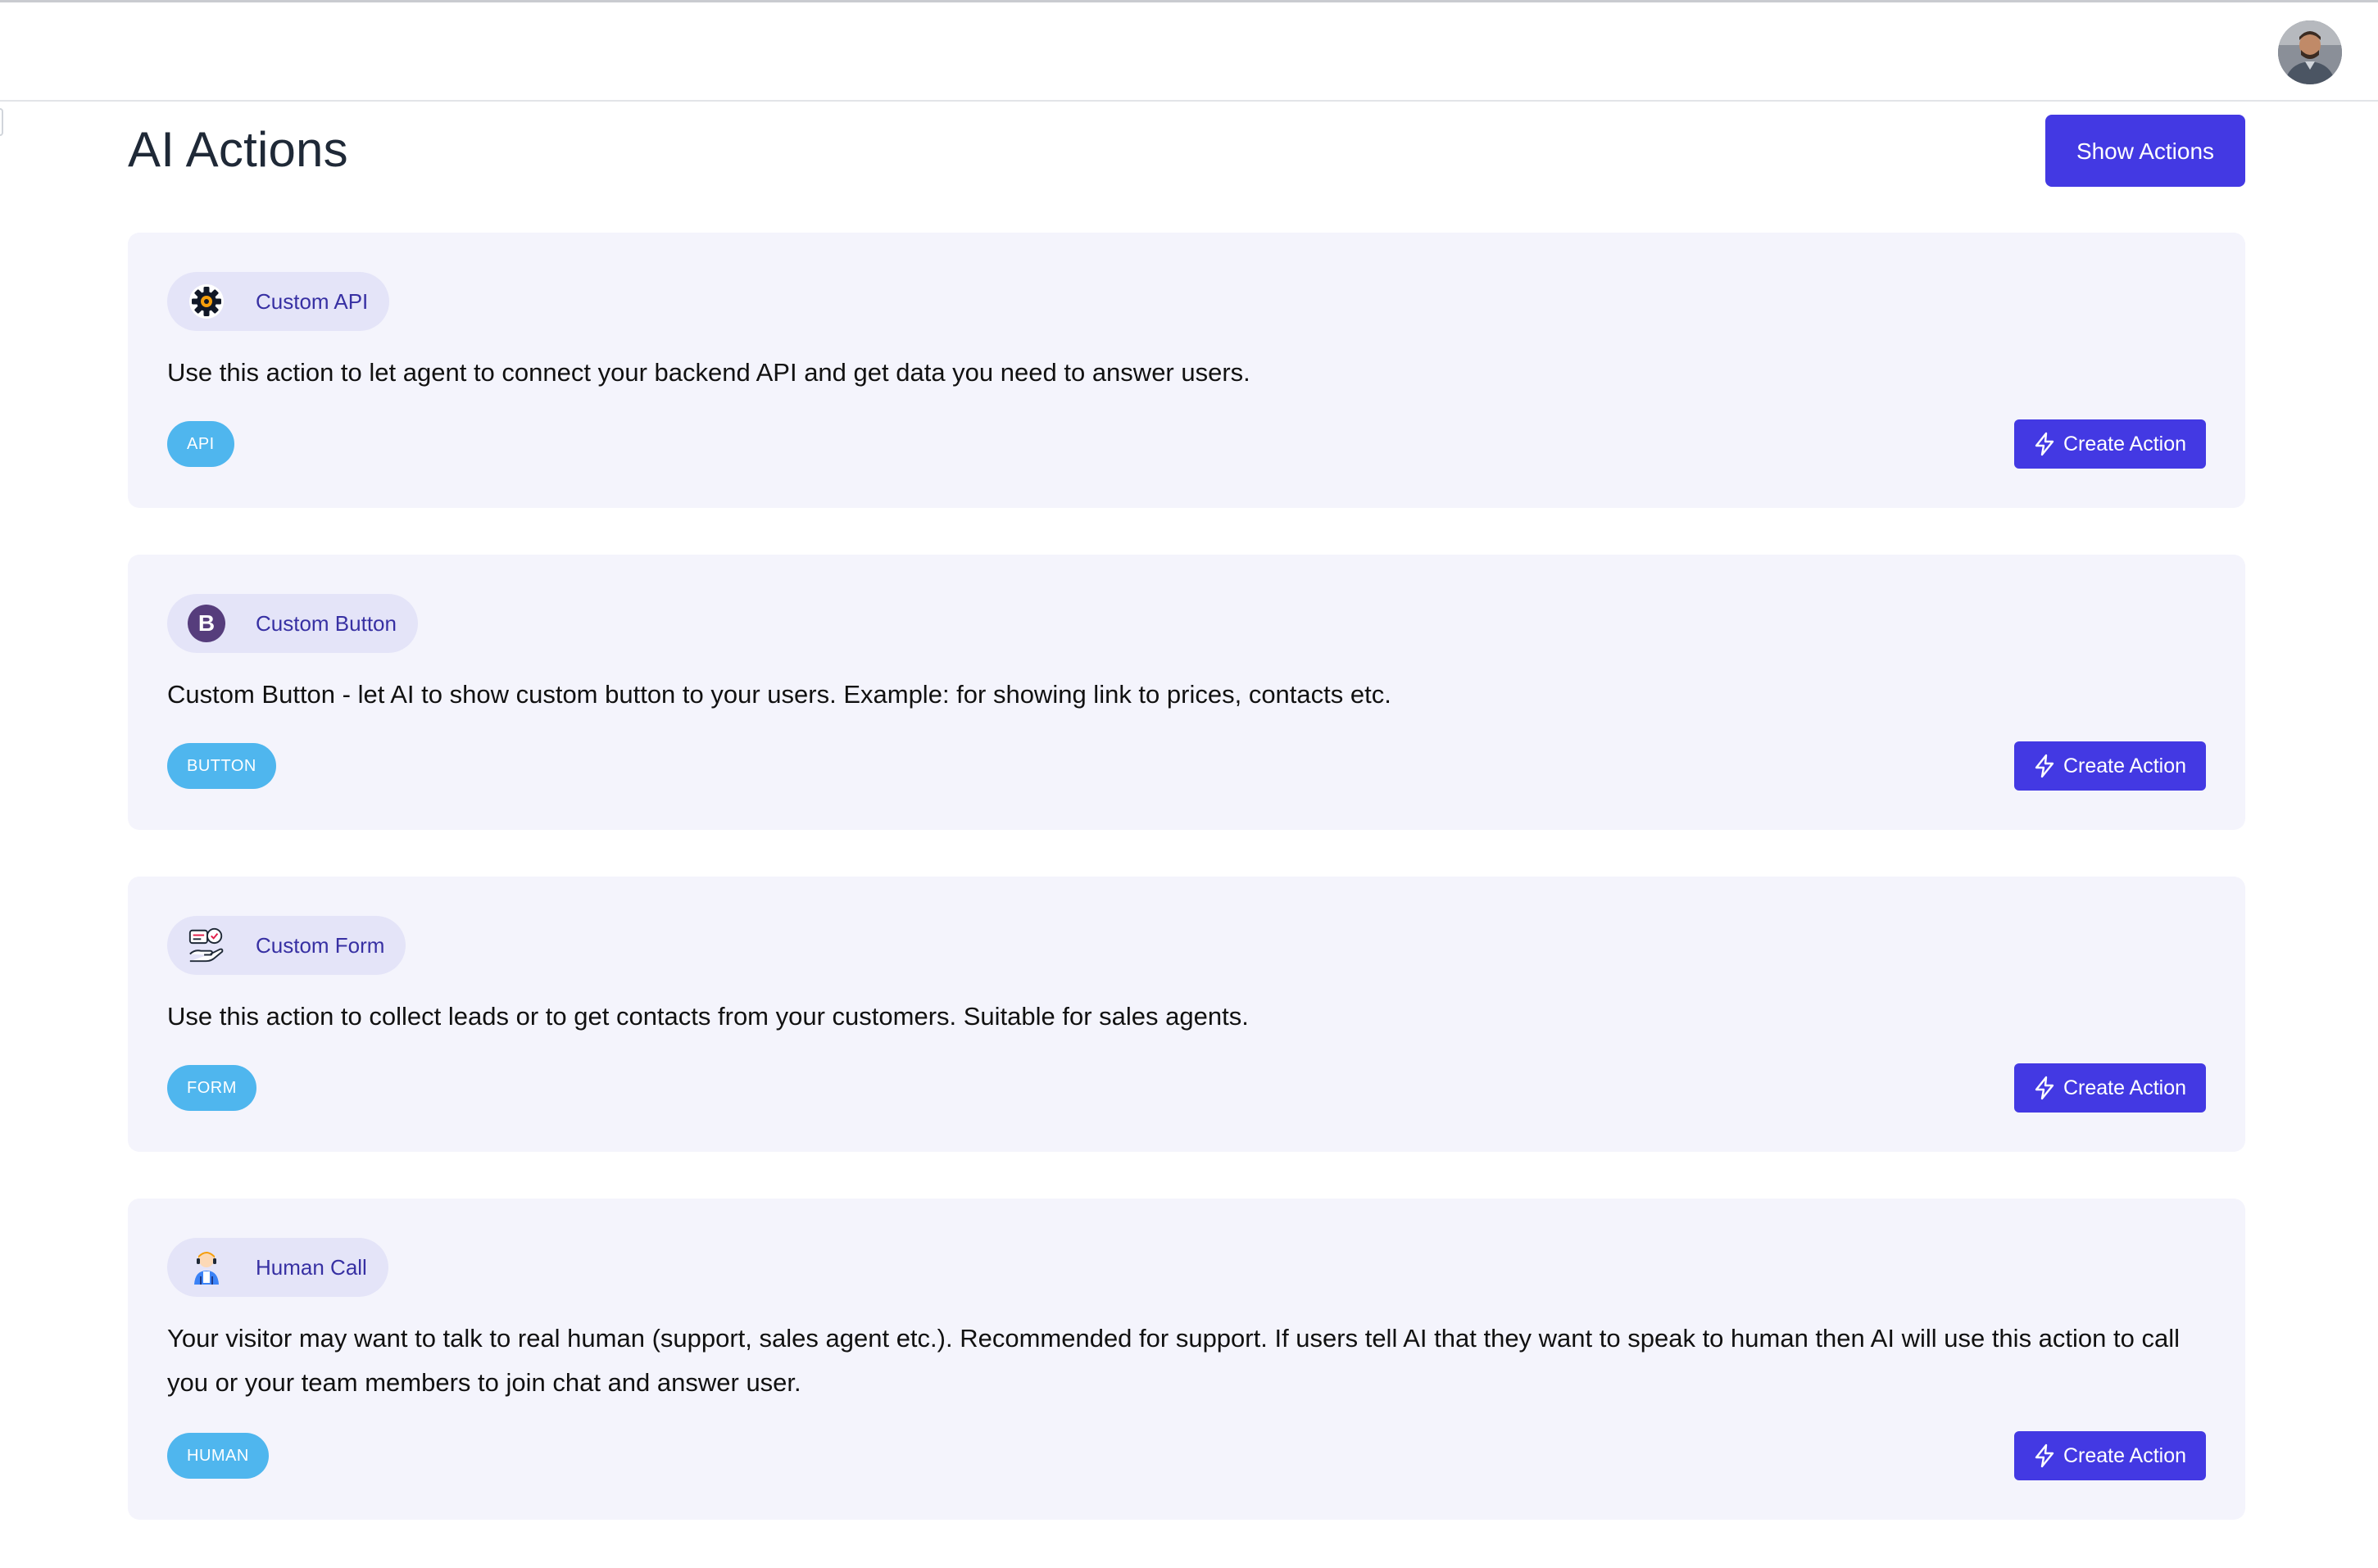 The height and width of the screenshot is (1568, 2378). I want to click on user-avatar, so click(2310, 52).